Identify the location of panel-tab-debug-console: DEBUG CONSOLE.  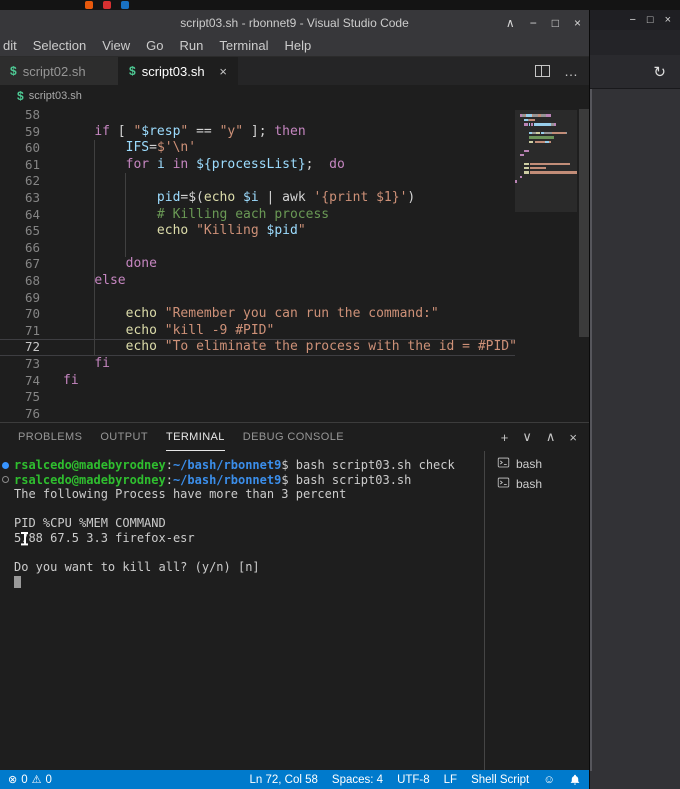
(293, 437).